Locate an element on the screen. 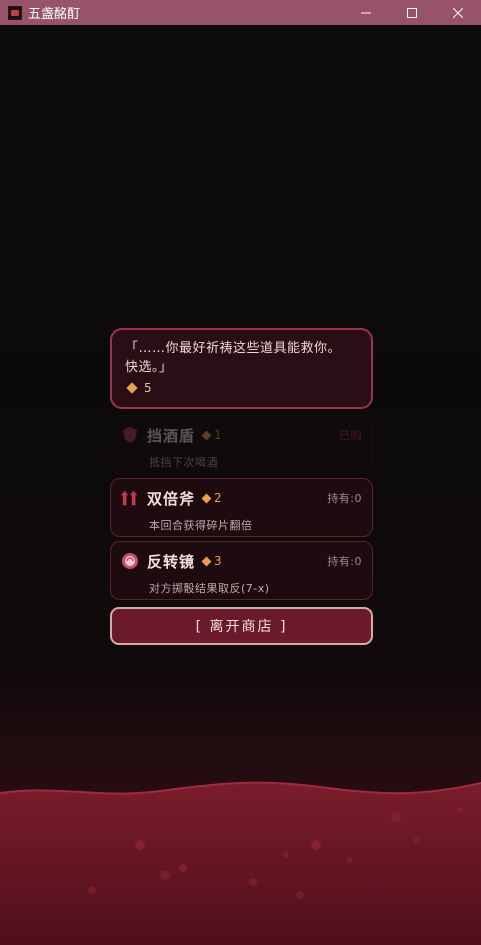 Image resolution: width=481 pixels, height=945 pixels. shop-item-mirror: 反转镜 3 持有:0 对方掷骰结果取反(7-x) is located at coordinates (241, 570).